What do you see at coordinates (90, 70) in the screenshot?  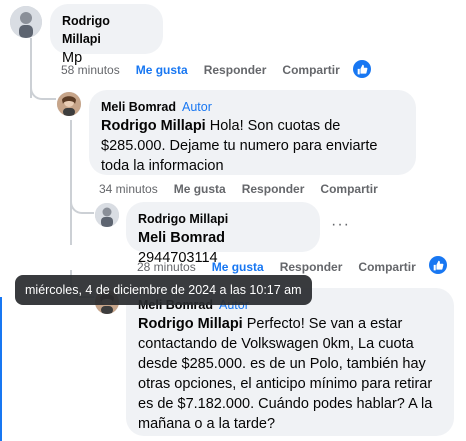 I see `comment-time: 58 minutos` at bounding box center [90, 70].